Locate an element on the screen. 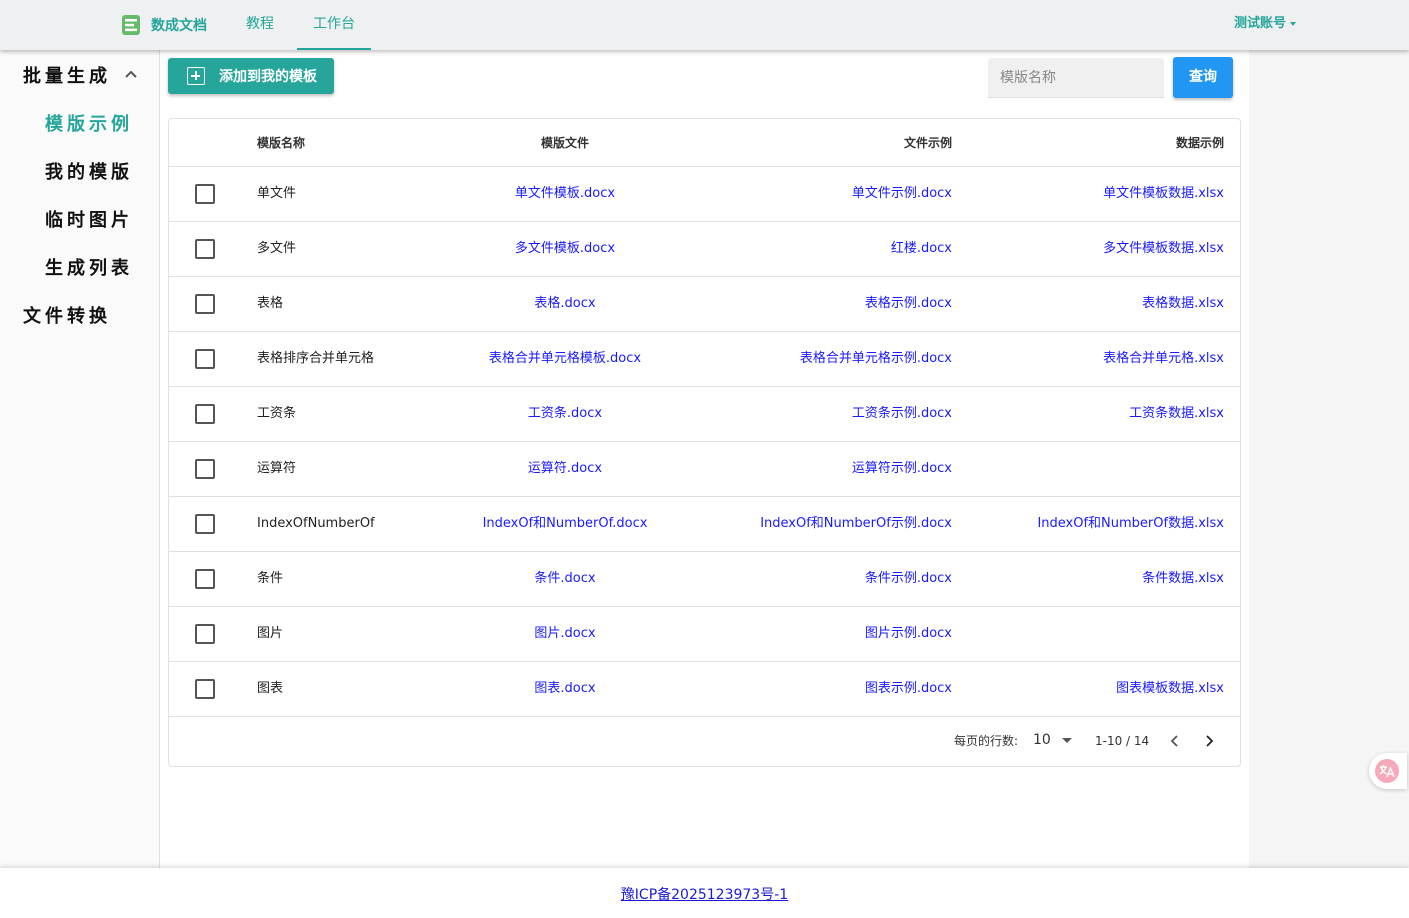 Image resolution: width=1409 pixels, height=918 pixels. template-file-link: 运算符.docx is located at coordinates (565, 469).